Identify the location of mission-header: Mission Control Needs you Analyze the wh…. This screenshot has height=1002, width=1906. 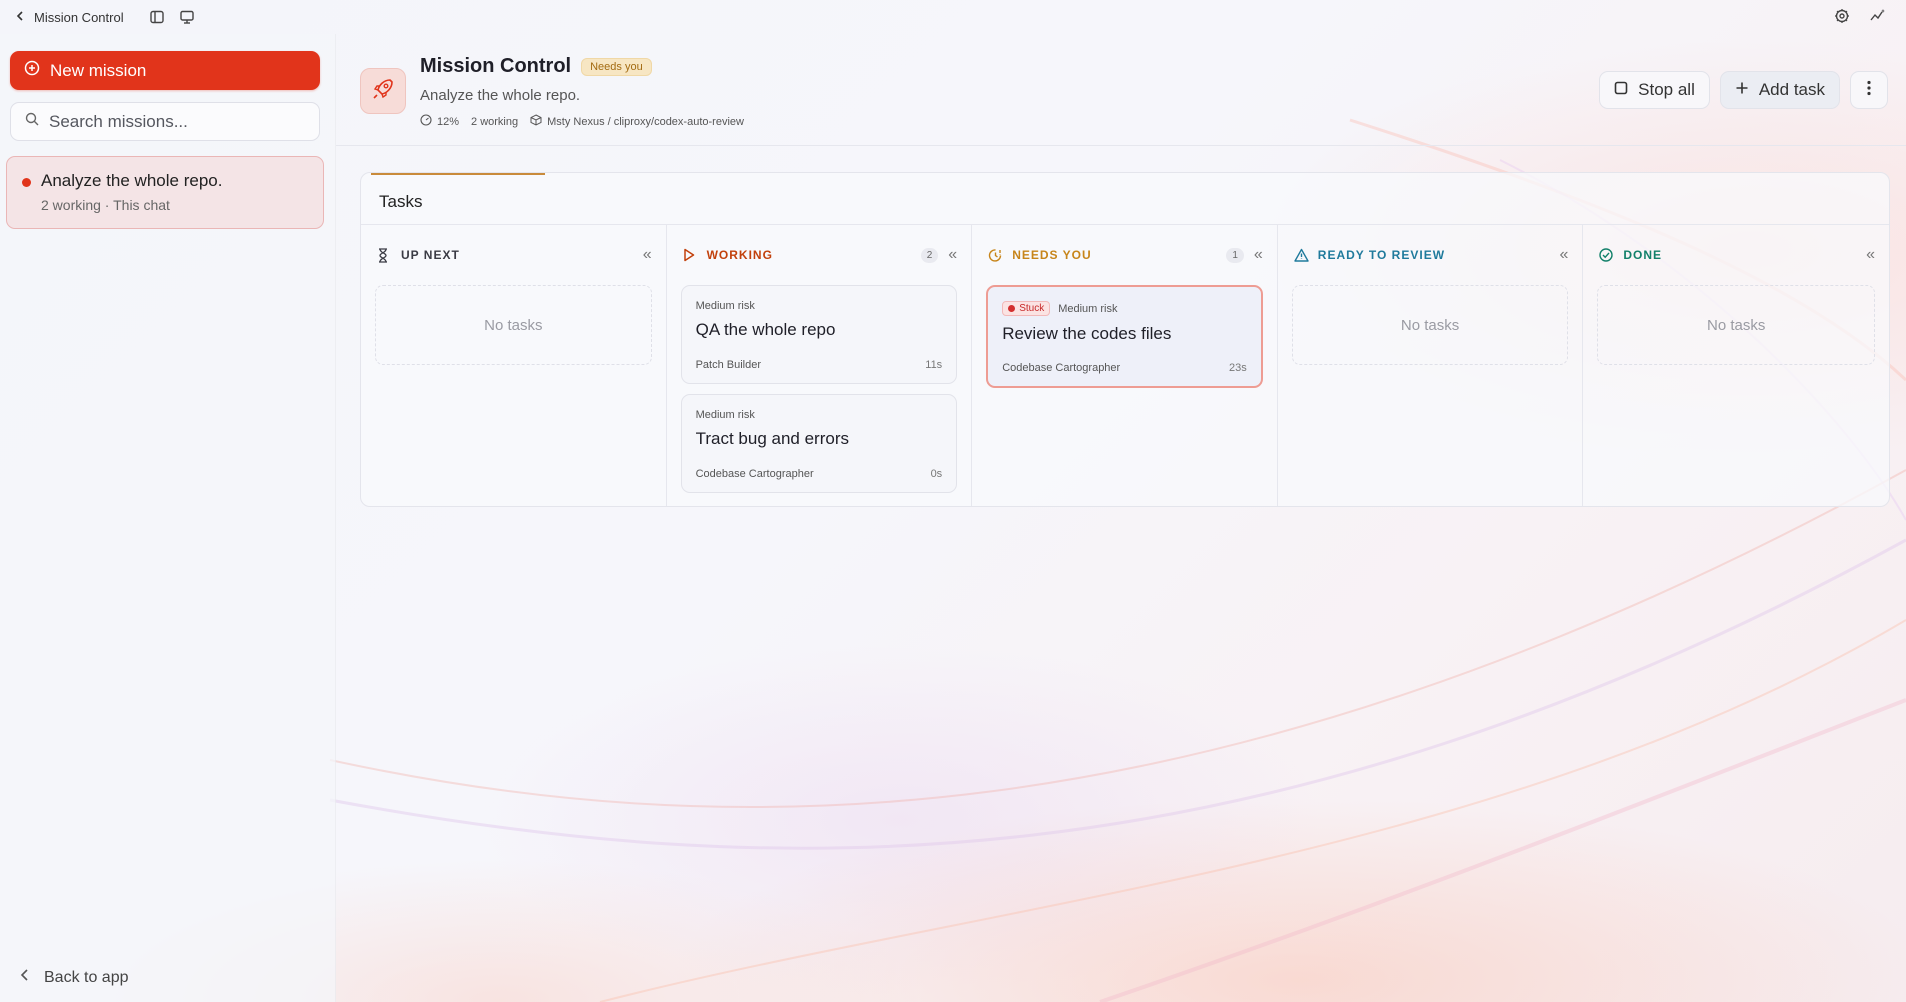
(1121, 90).